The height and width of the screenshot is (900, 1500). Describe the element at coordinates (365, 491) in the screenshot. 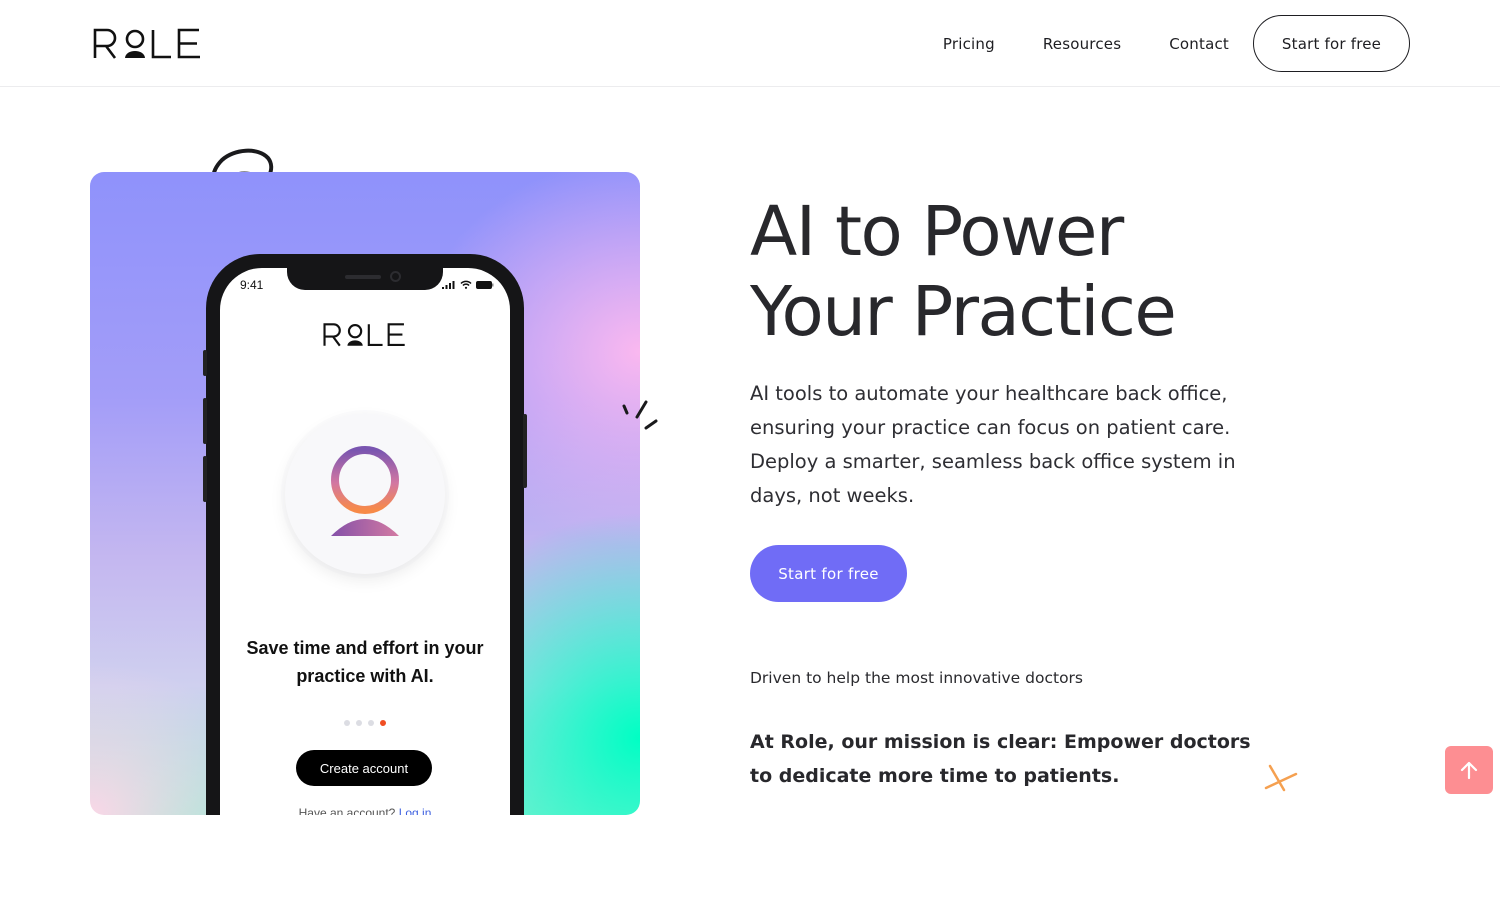

I see `user-avatar-icon` at that location.